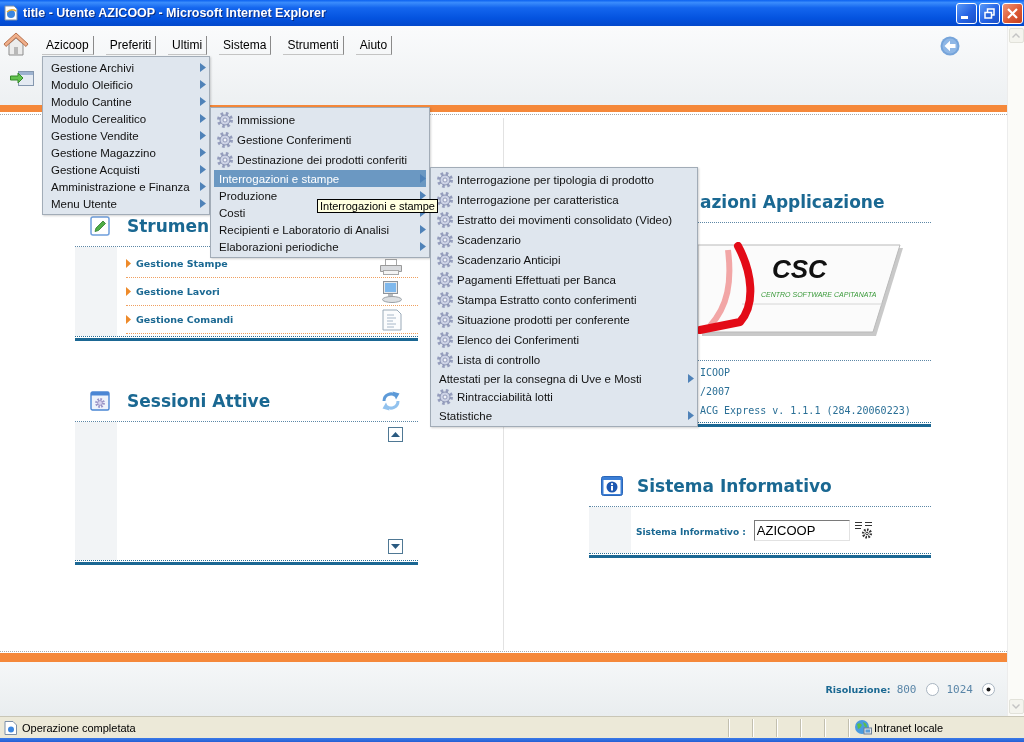 Image resolution: width=1024 pixels, height=742 pixels. I want to click on menu-item: Scadenzario, so click(564, 240).